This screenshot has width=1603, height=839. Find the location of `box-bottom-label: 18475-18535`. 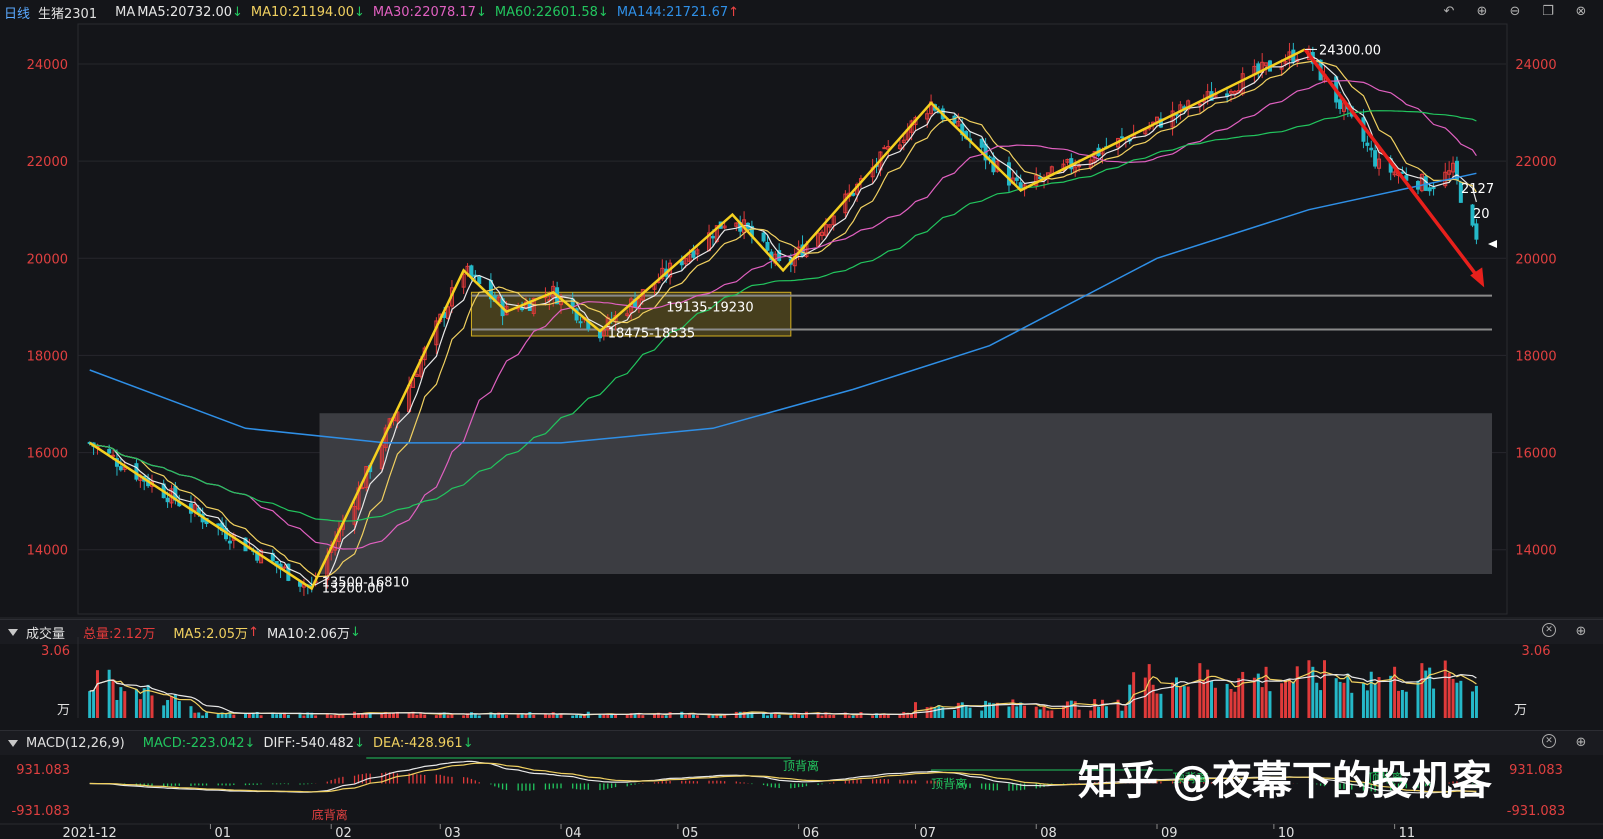

box-bottom-label: 18475-18535 is located at coordinates (651, 333).